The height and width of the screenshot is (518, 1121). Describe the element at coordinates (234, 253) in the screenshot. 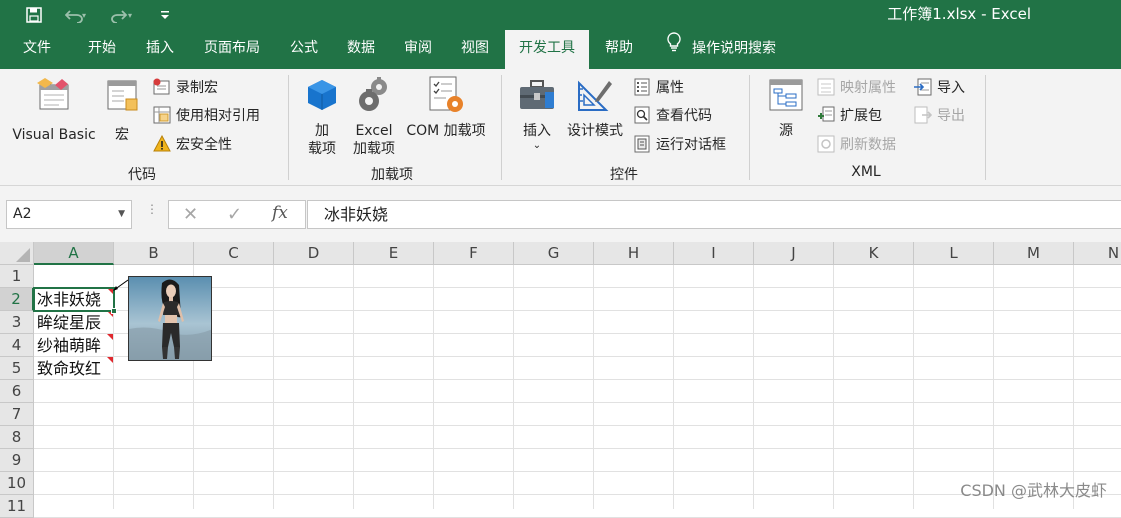

I see `column-header-c: C` at that location.